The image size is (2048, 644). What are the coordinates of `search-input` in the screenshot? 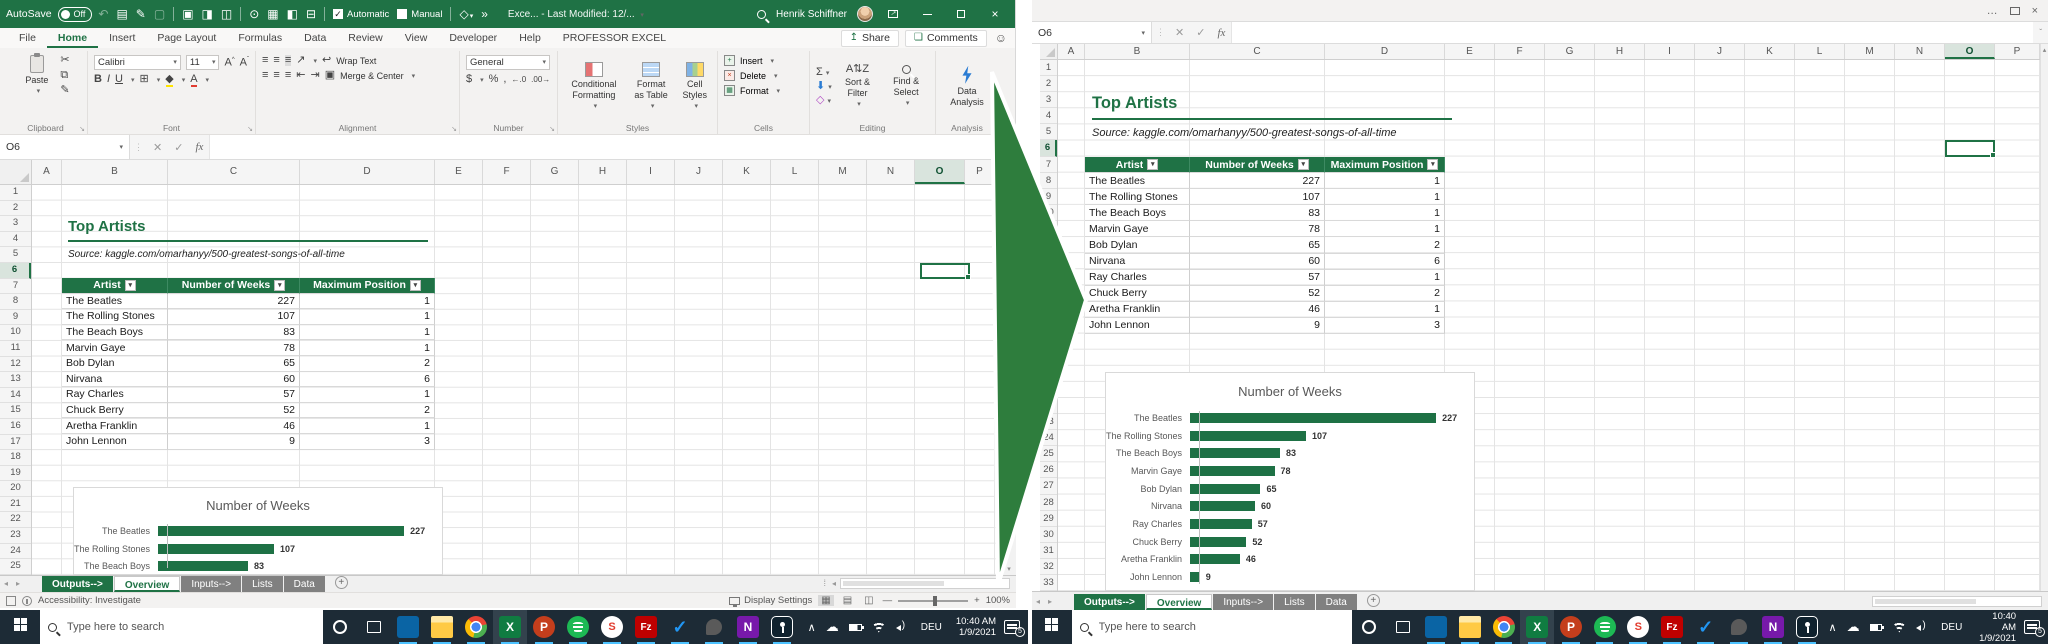 It's located at (1196, 627).